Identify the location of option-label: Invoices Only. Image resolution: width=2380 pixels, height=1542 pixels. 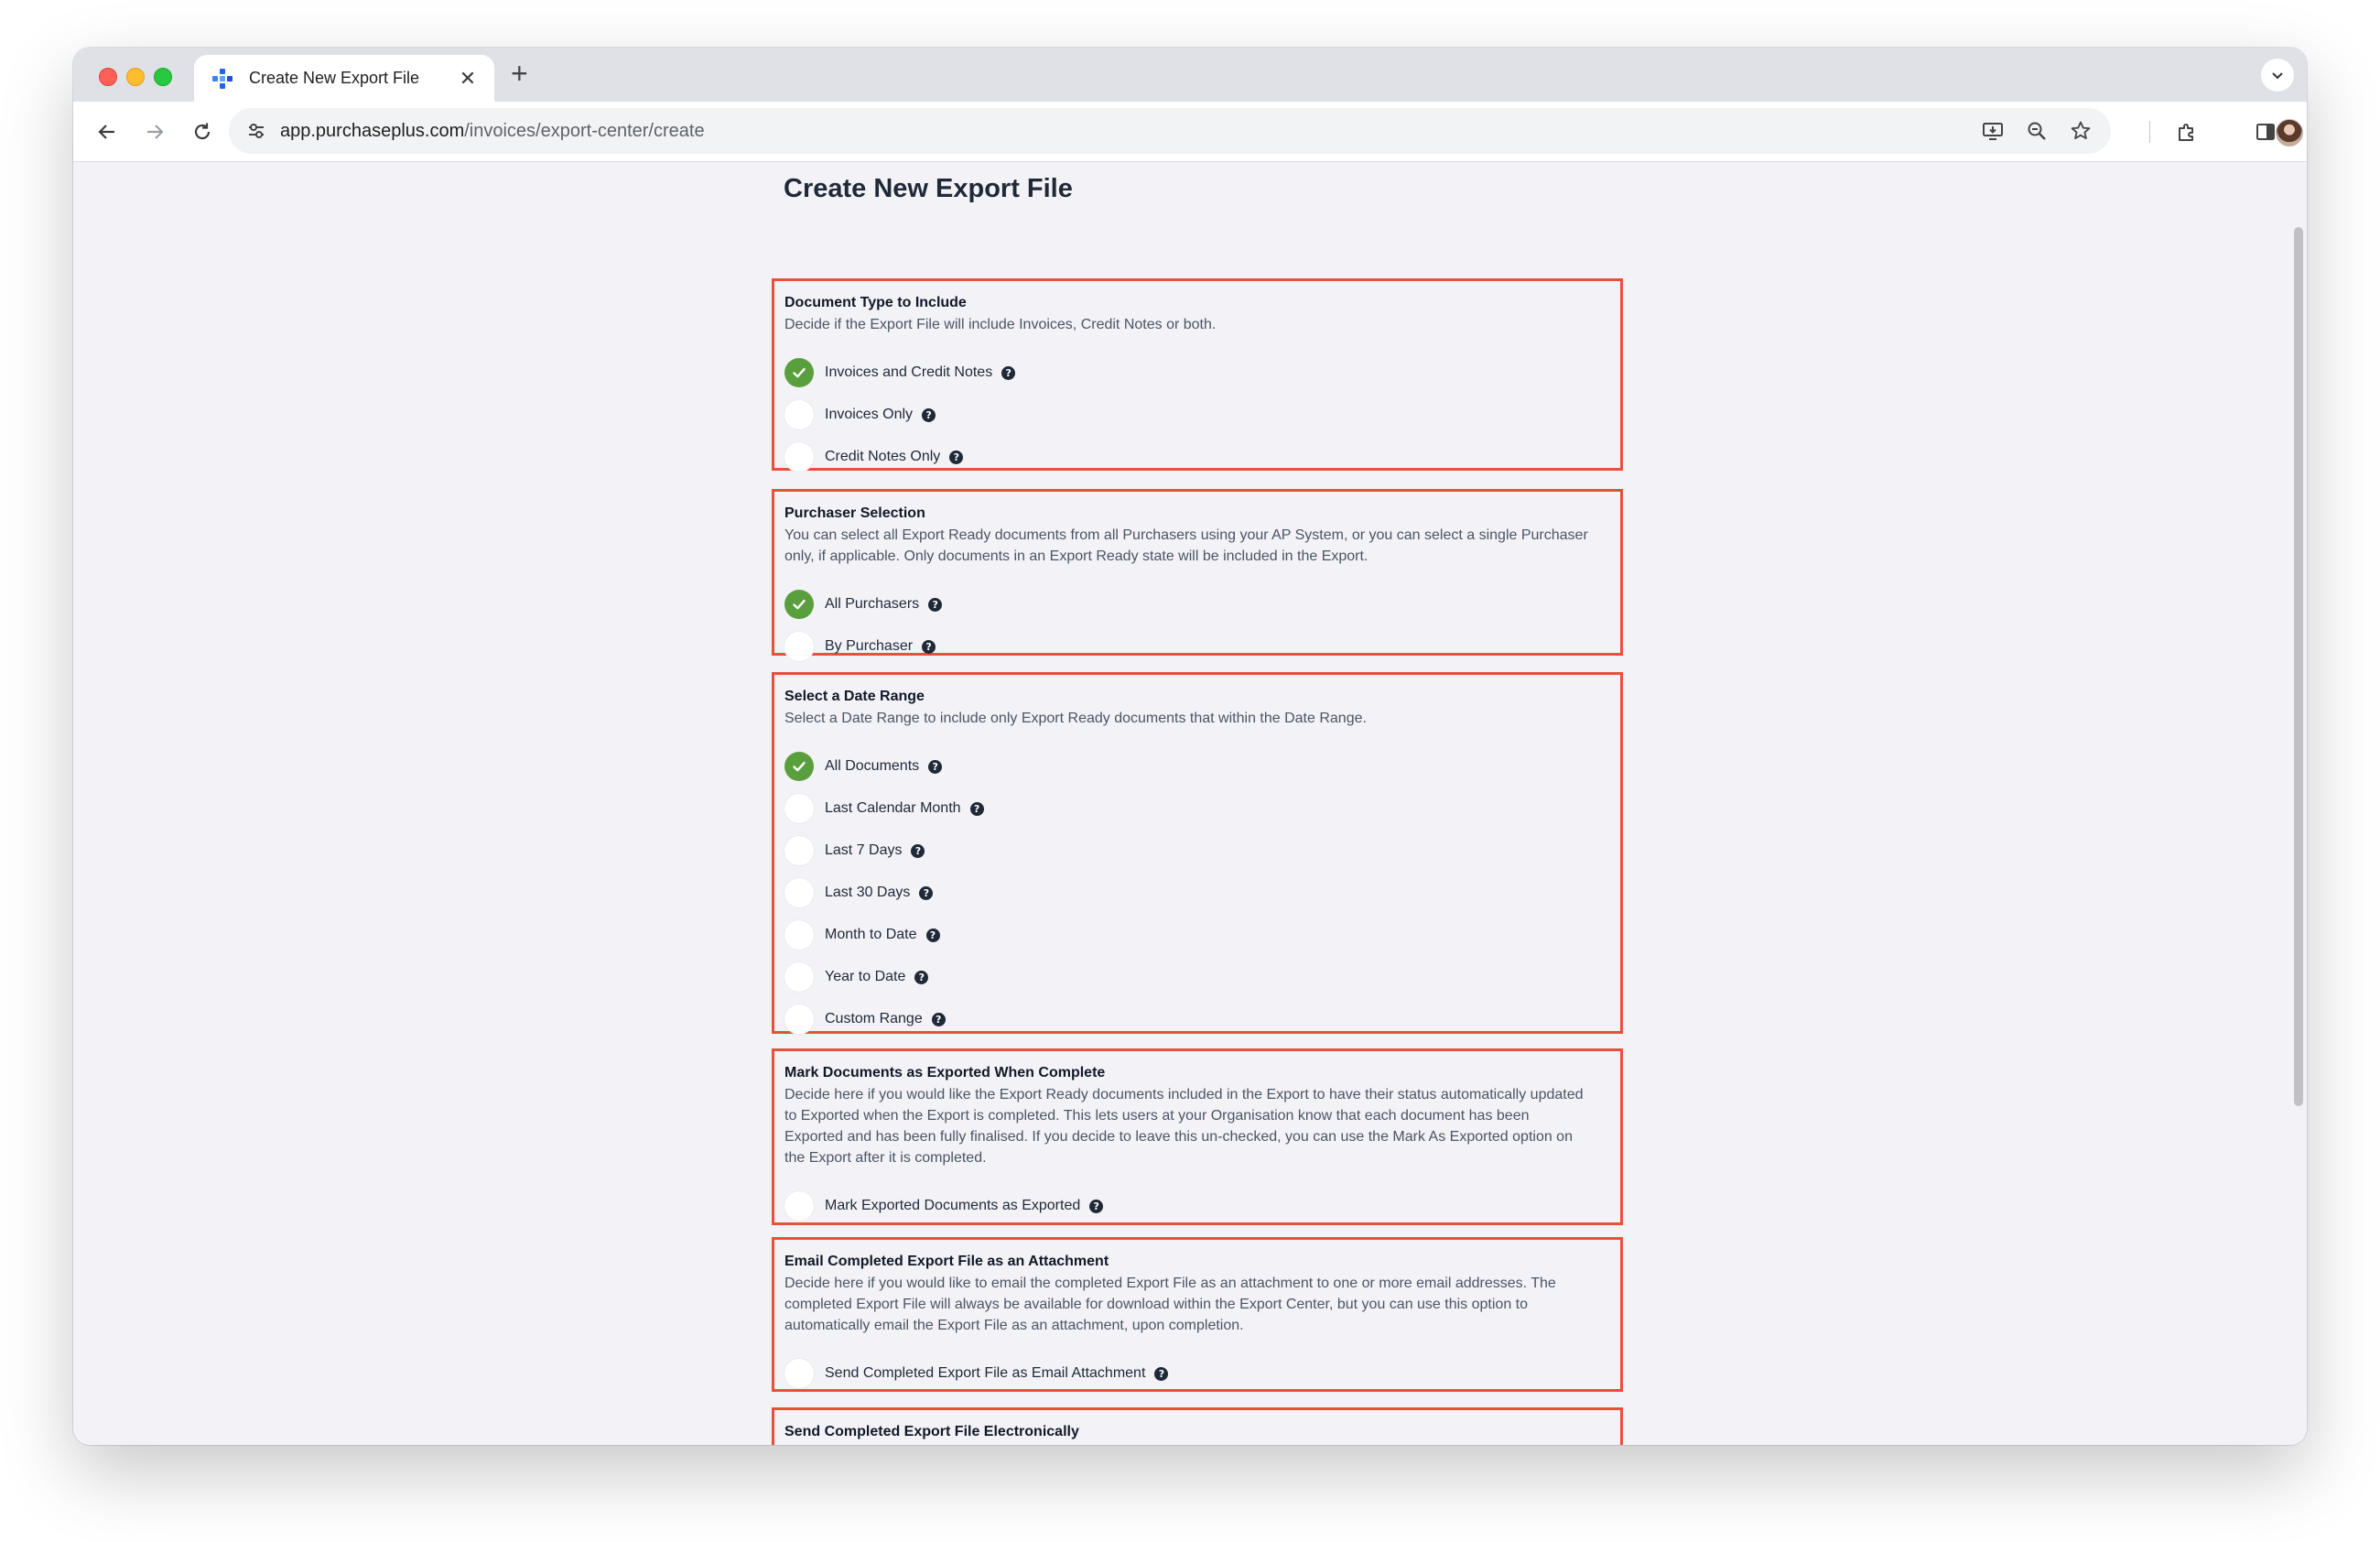
(869, 414).